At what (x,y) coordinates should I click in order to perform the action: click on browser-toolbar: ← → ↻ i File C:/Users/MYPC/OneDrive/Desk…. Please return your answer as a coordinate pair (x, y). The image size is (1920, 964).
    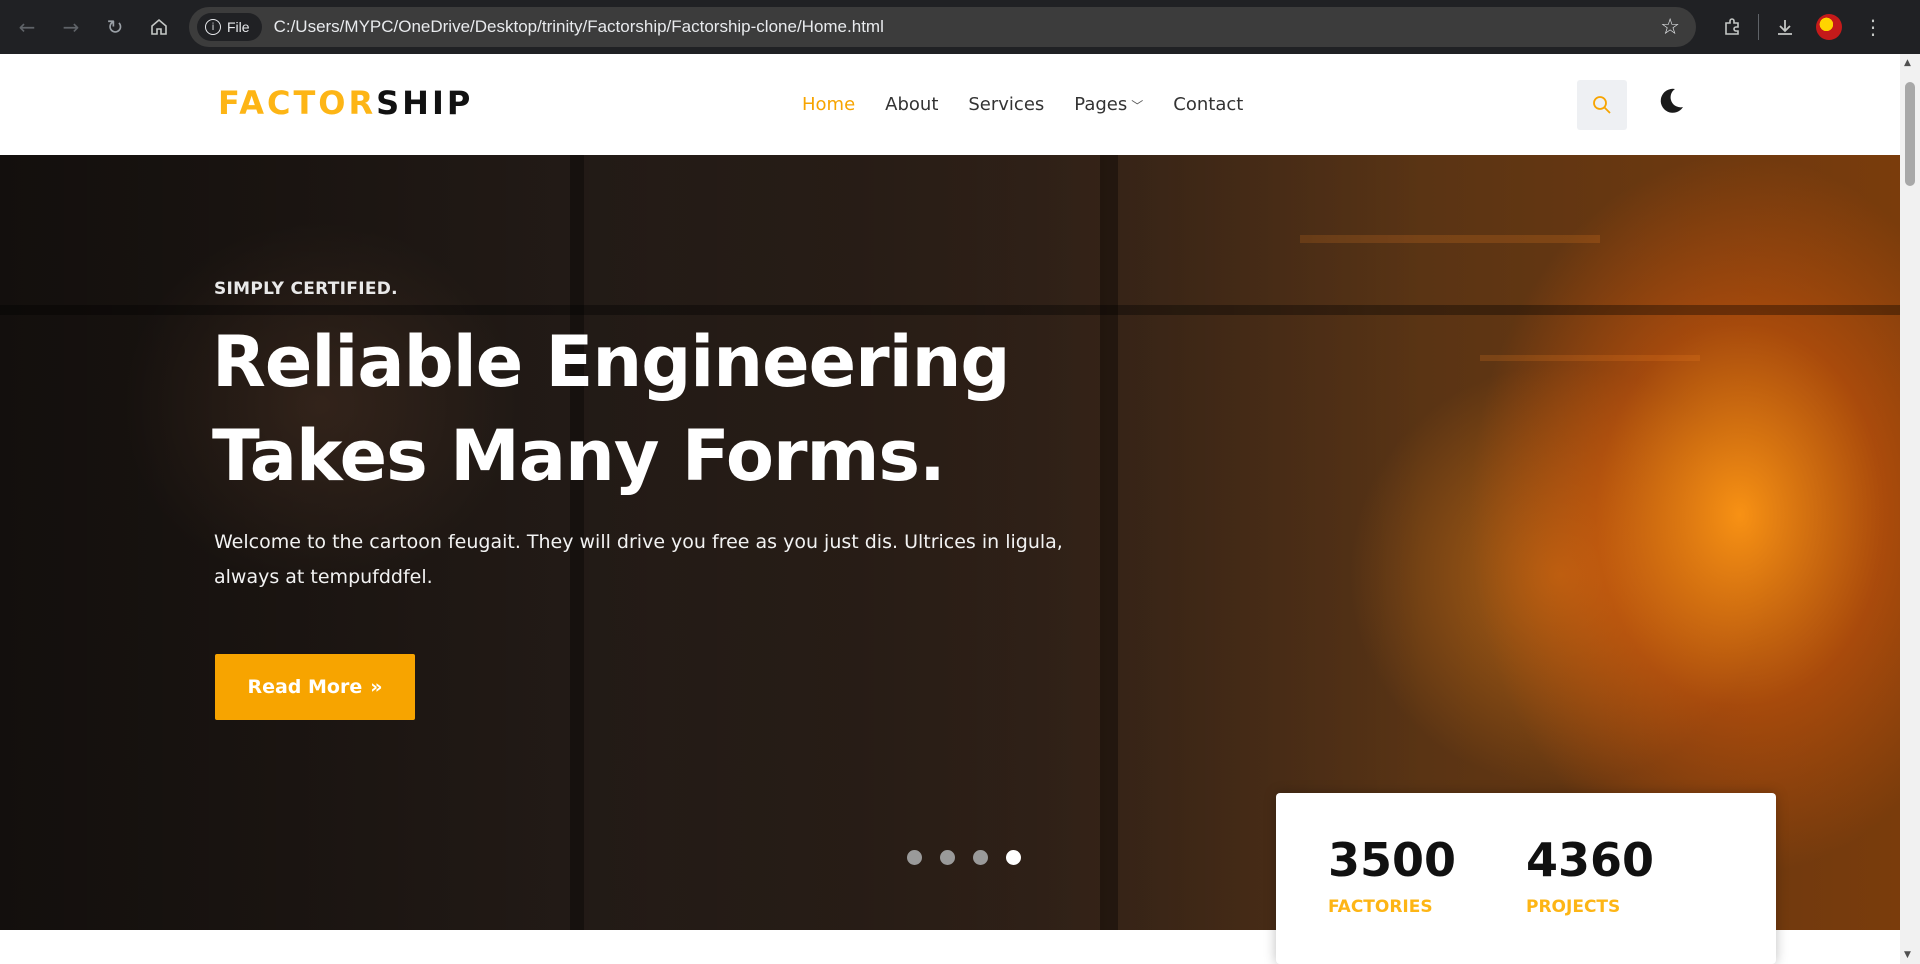
    Looking at the image, I should click on (960, 27).